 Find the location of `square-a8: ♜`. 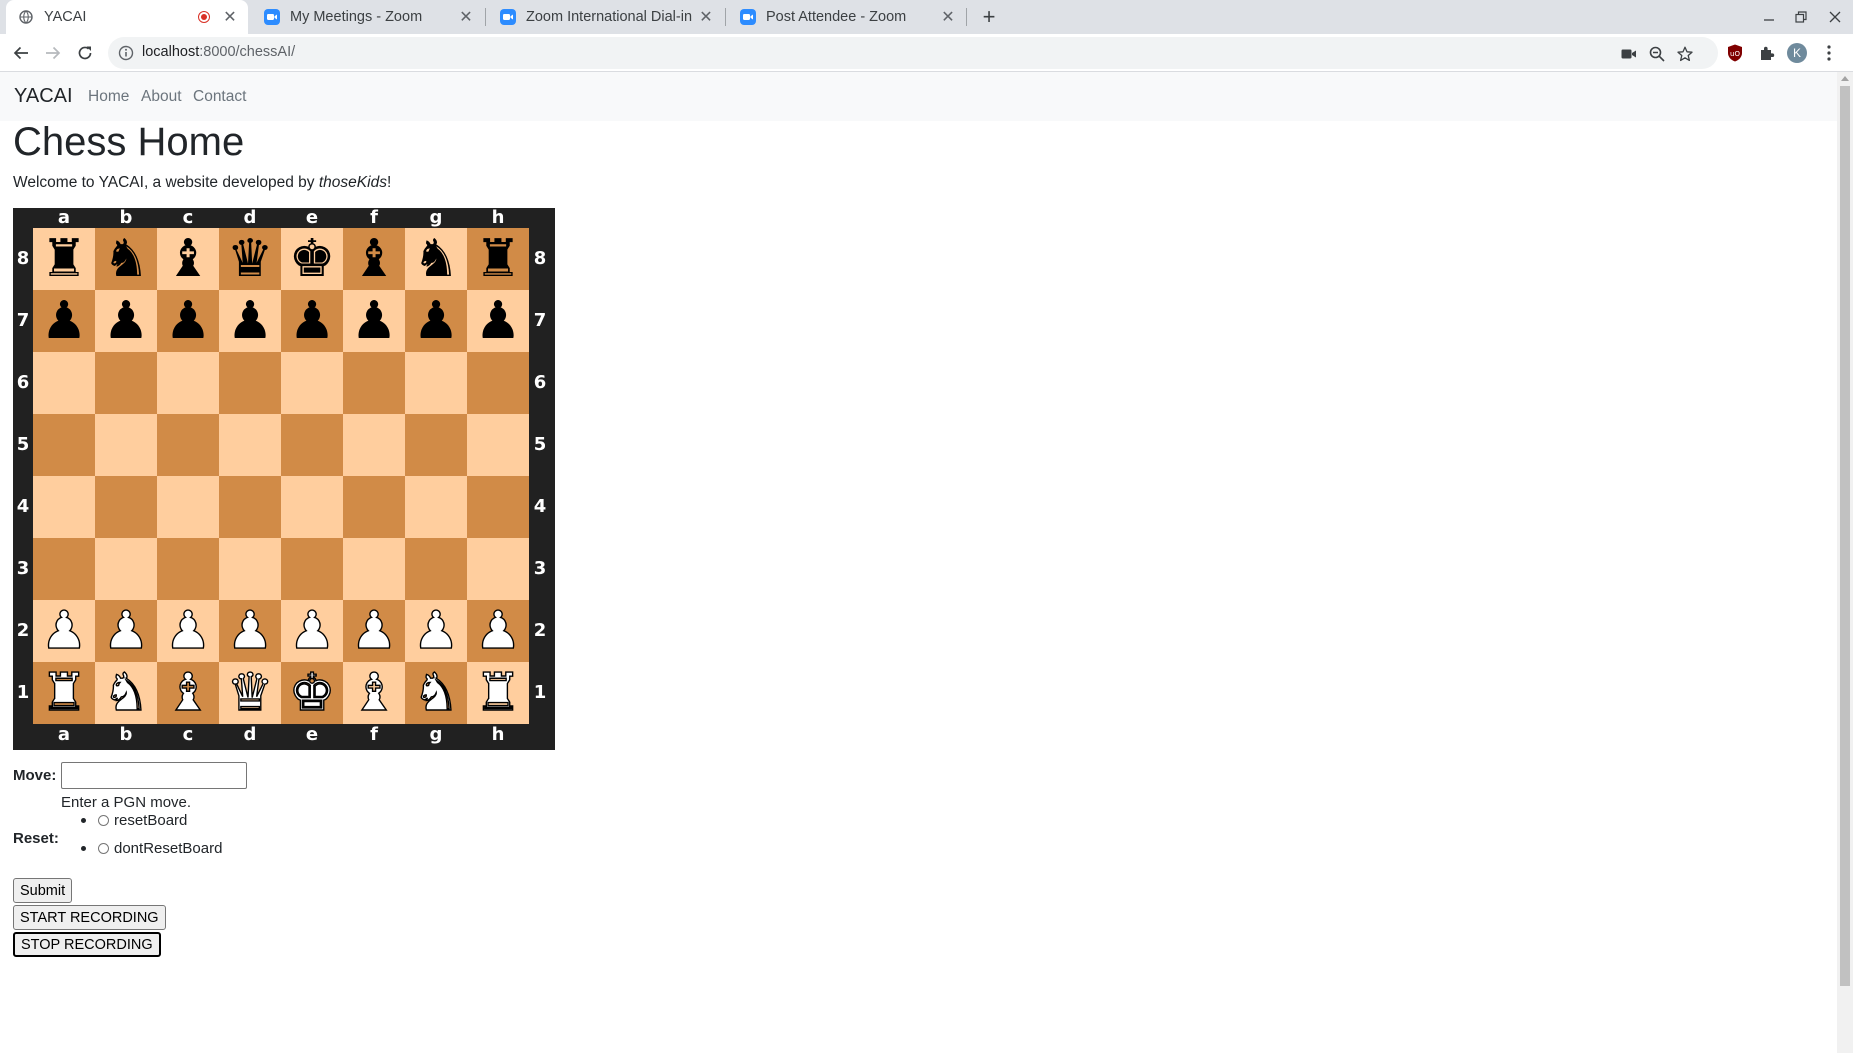

square-a8: ♜ is located at coordinates (64, 259).